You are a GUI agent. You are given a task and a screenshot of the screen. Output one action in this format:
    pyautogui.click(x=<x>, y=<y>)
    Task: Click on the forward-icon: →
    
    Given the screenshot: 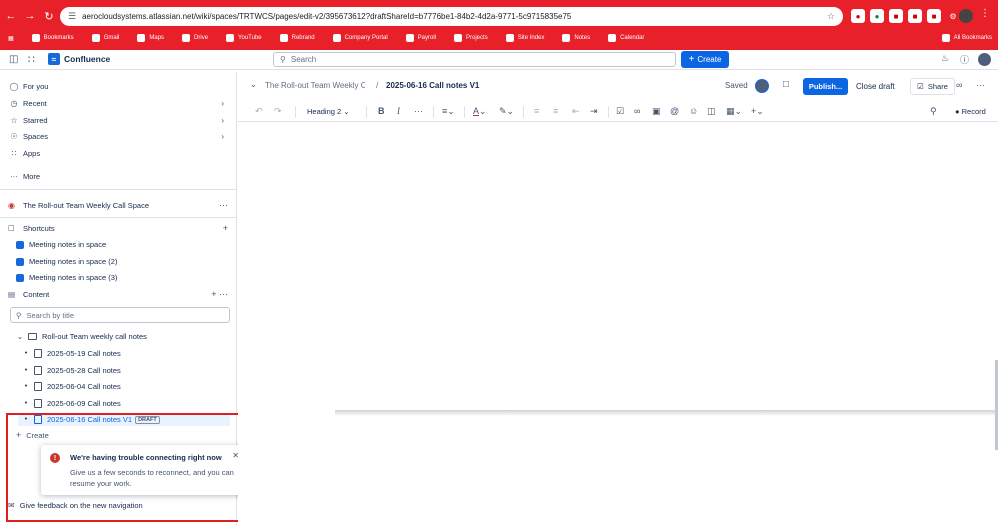 What is the action you would take?
    pyautogui.click(x=30, y=16)
    